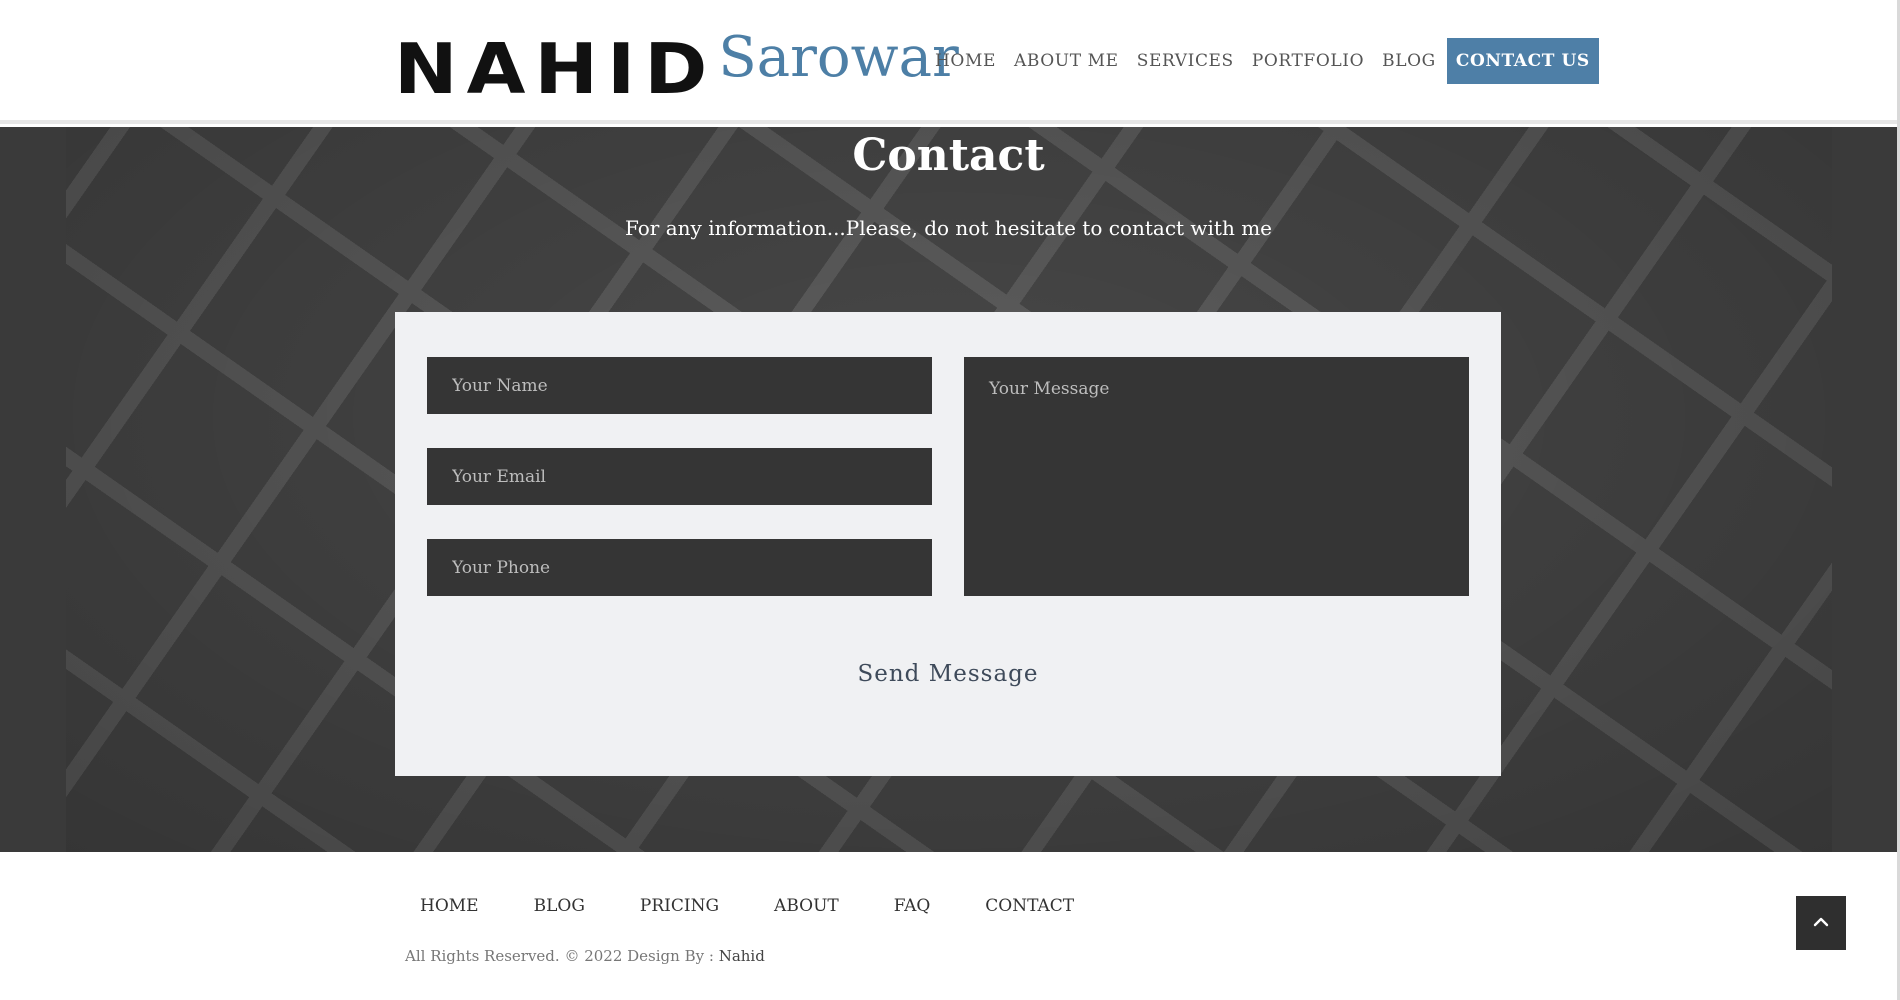  I want to click on message-textarea, so click(1216, 476).